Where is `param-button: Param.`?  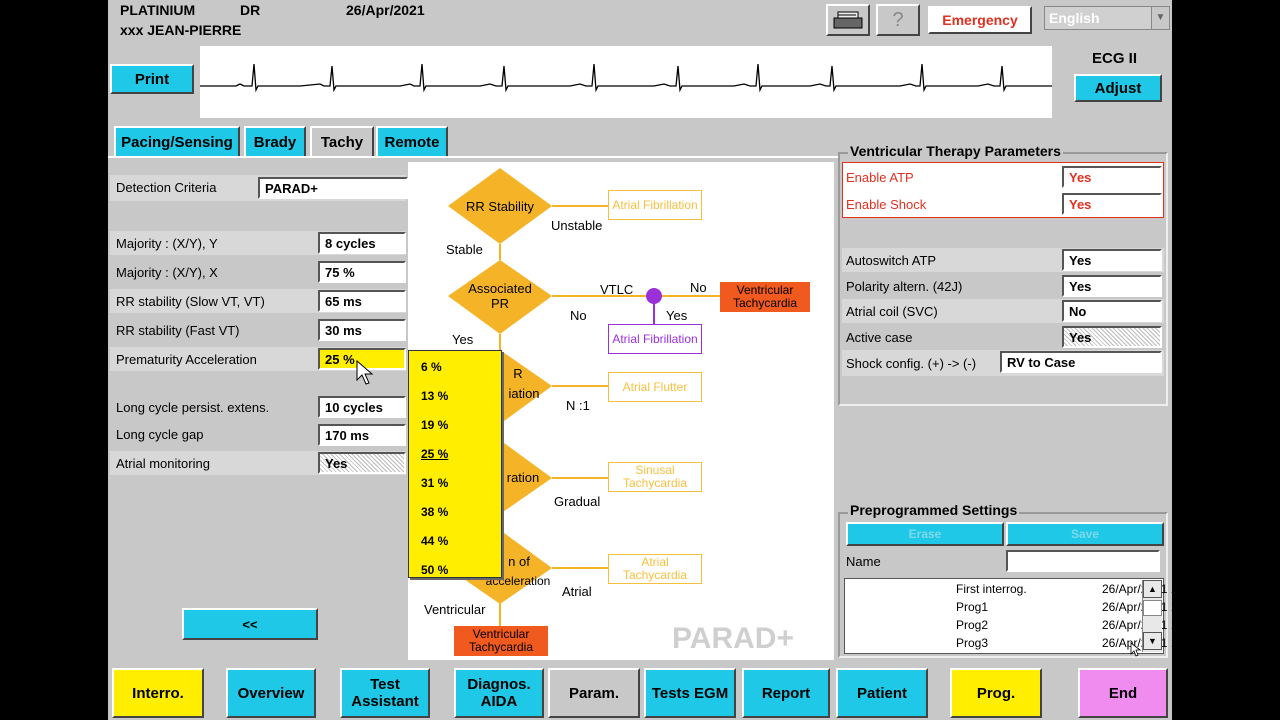
param-button: Param. is located at coordinates (594, 693).